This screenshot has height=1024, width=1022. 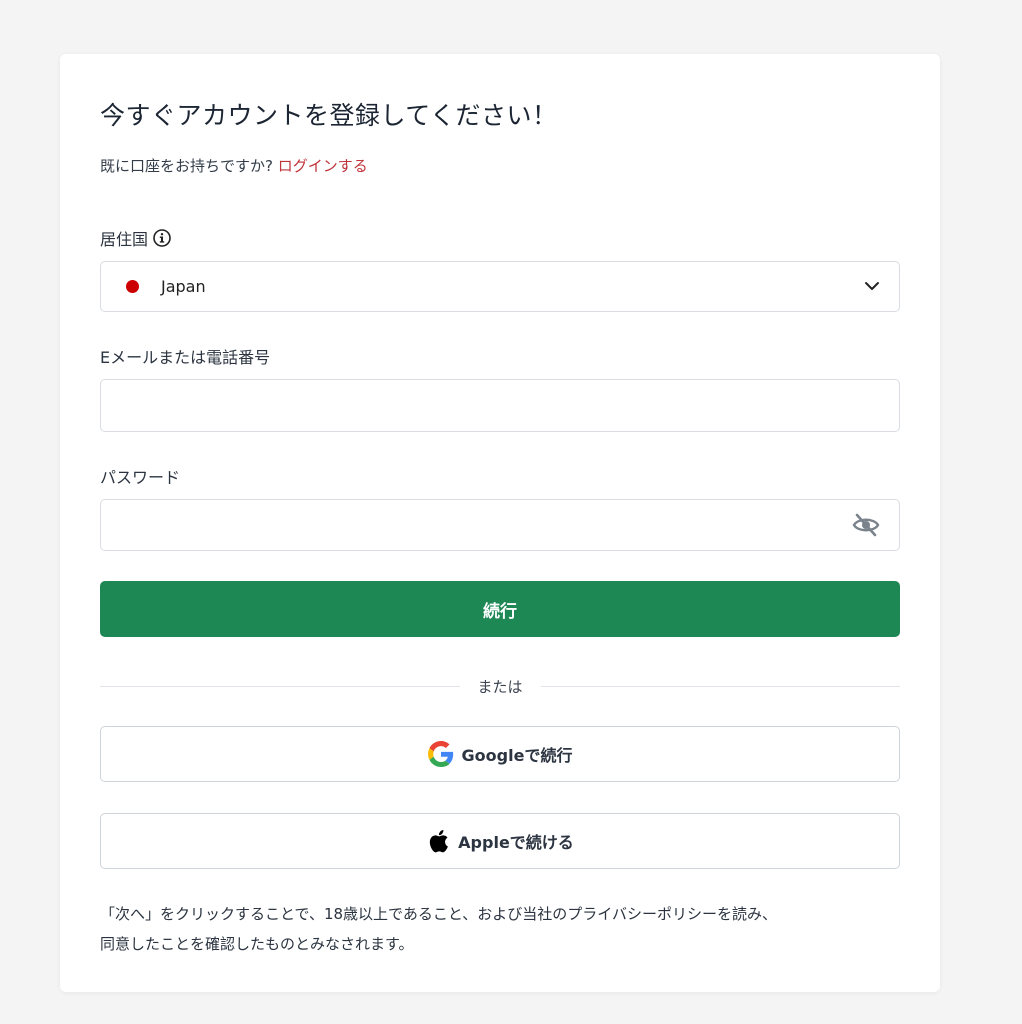 What do you see at coordinates (866, 525) in the screenshot?
I see `eye-off-icon` at bounding box center [866, 525].